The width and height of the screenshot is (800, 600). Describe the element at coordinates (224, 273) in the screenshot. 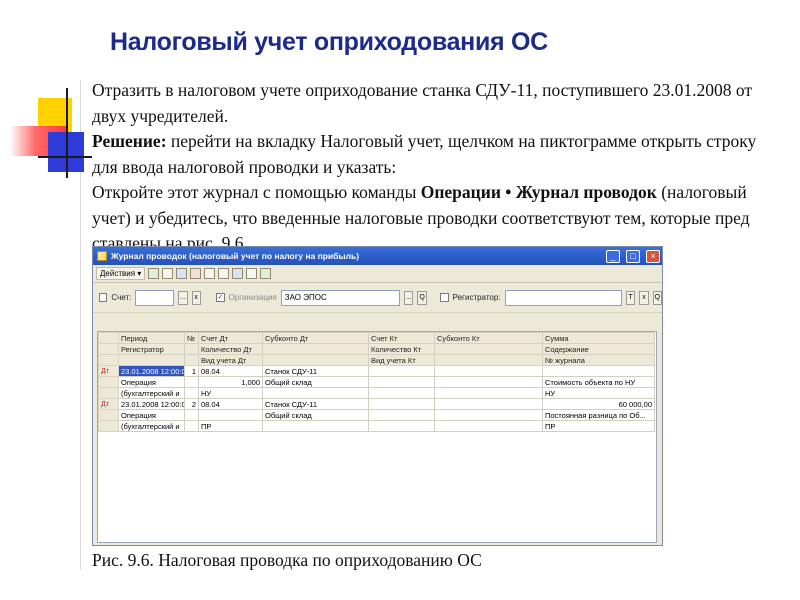

I see `filter-off-icon` at that location.